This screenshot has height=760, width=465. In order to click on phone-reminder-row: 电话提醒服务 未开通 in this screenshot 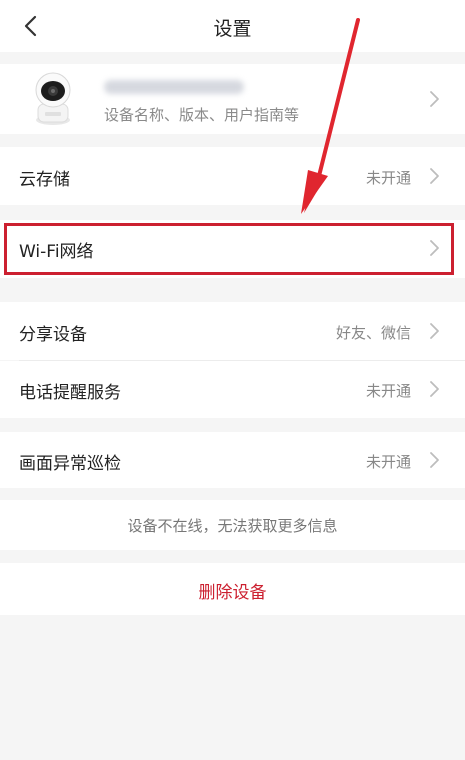, I will do `click(232, 389)`.